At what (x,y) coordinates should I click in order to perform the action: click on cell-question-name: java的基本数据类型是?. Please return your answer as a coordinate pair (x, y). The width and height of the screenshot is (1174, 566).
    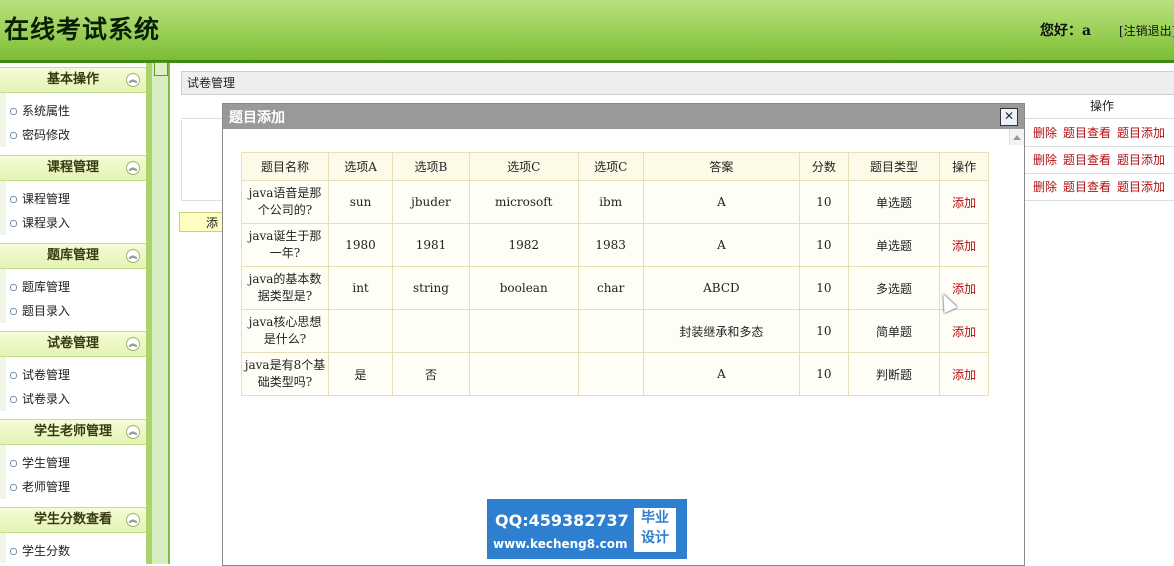
    Looking at the image, I should click on (285, 288).